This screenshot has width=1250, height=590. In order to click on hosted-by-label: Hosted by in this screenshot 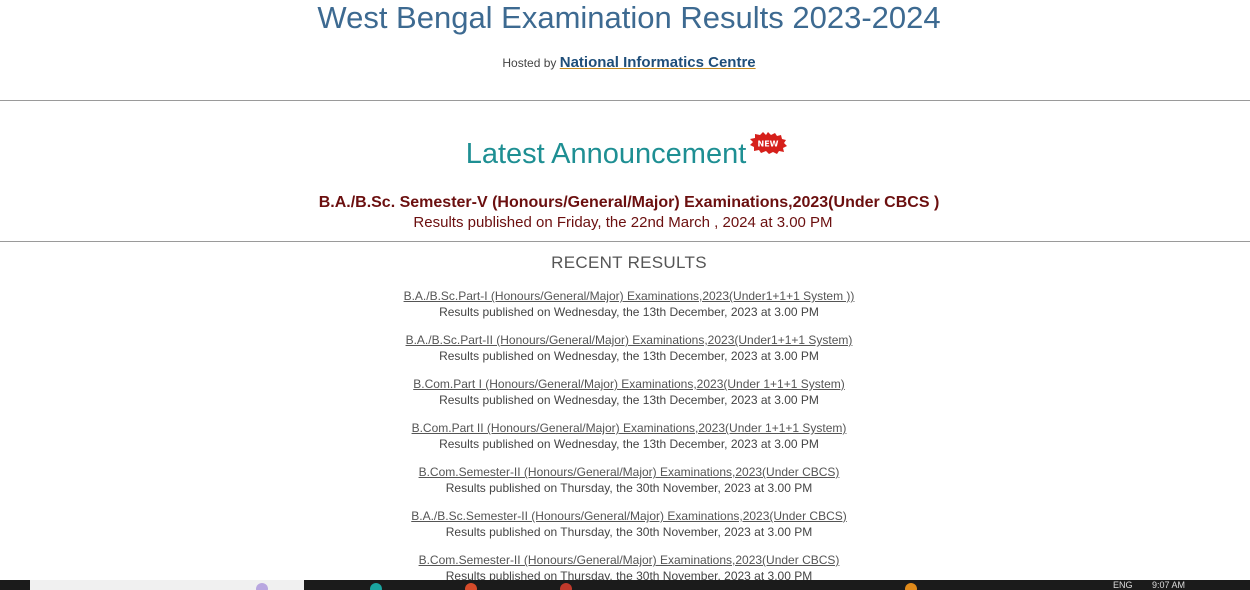, I will do `click(529, 63)`.